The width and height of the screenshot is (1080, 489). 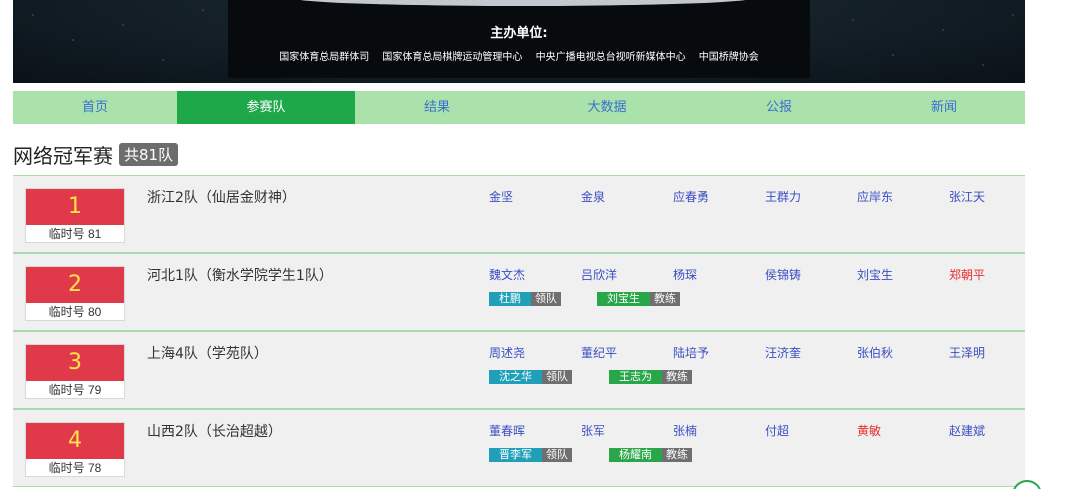 What do you see at coordinates (593, 196) in the screenshot?
I see `player-link: 金泉` at bounding box center [593, 196].